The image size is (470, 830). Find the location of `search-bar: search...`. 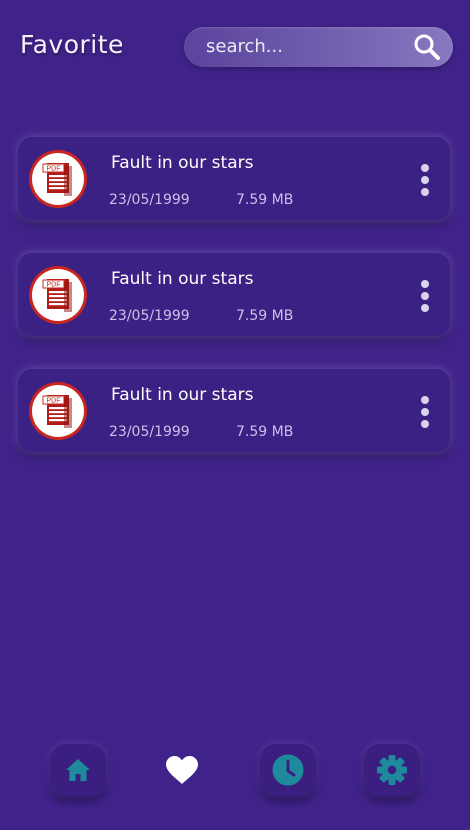

search-bar: search... is located at coordinates (318, 47).